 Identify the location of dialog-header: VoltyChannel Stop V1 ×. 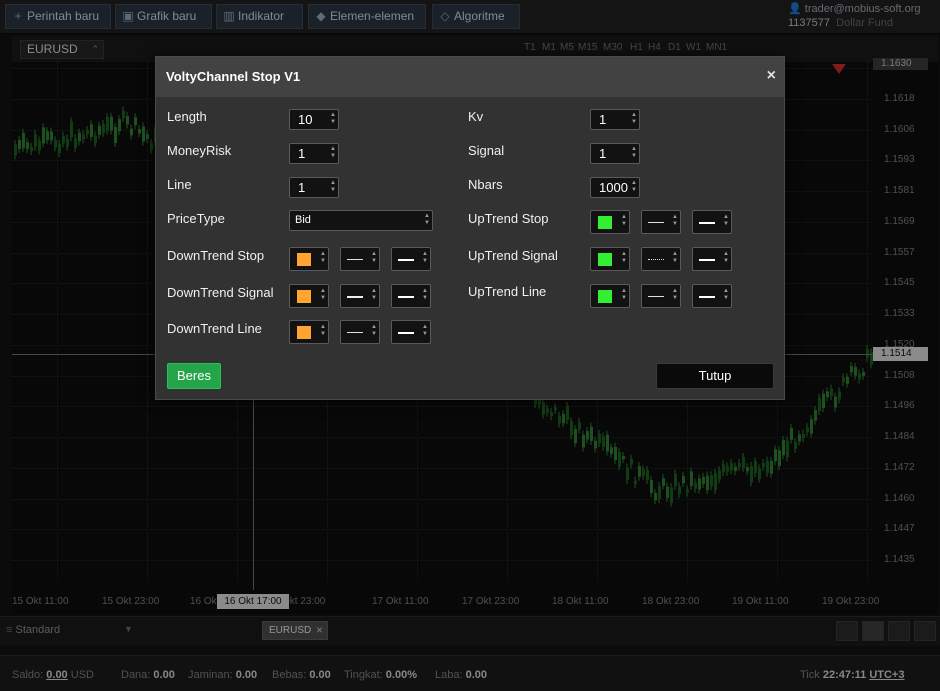
(470, 77).